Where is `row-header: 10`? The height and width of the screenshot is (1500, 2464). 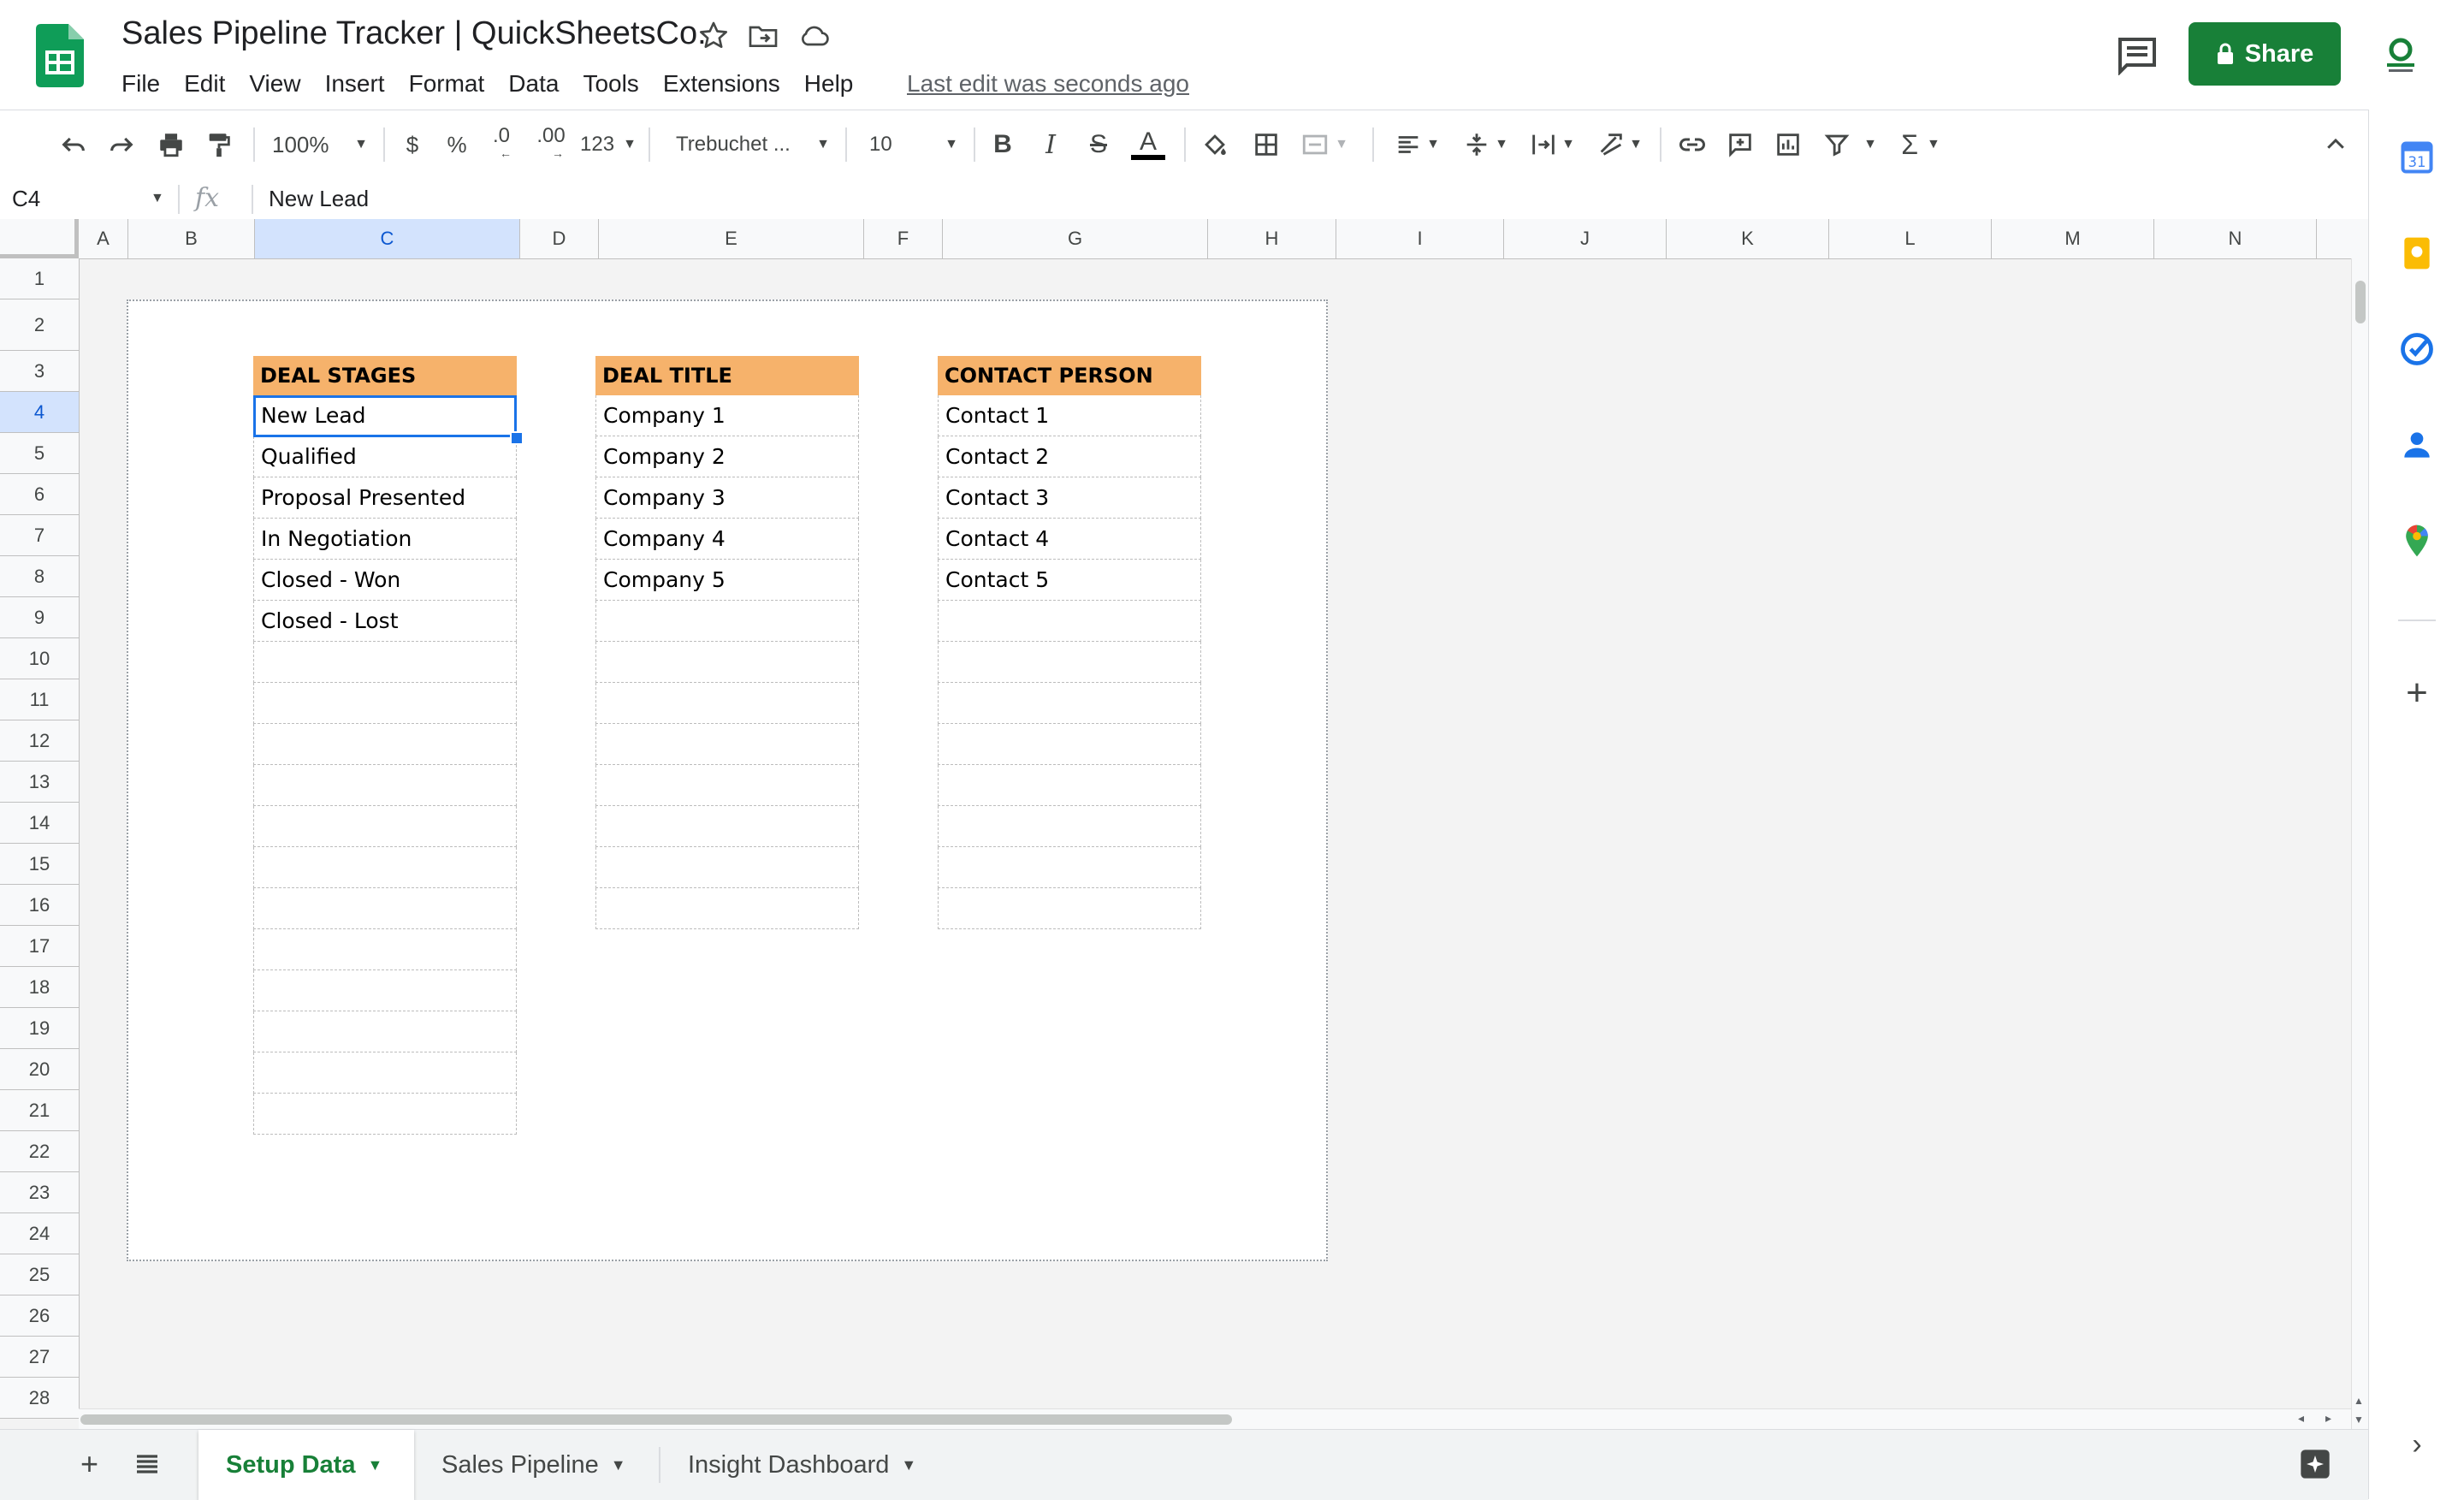 row-header: 10 is located at coordinates (39, 658).